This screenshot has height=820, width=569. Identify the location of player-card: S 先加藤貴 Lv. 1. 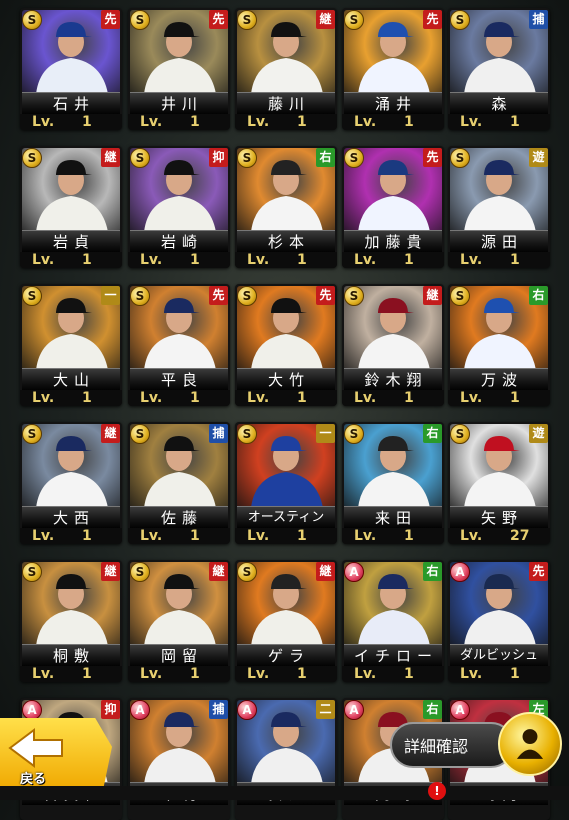
(393, 207).